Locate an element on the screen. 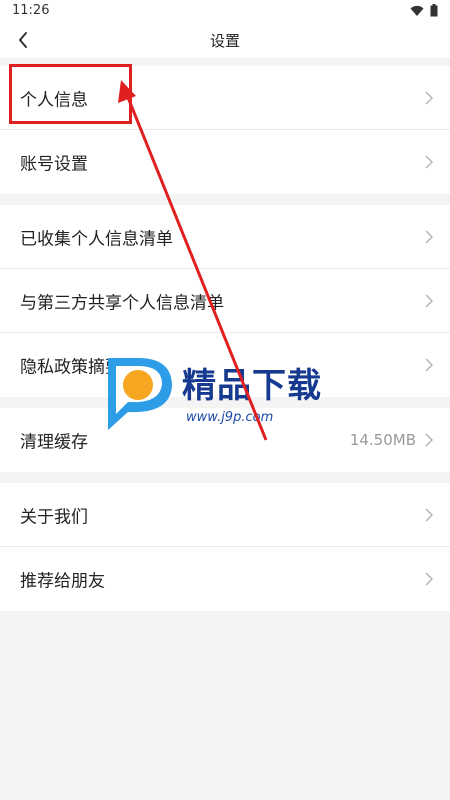  settings-item-label: 推荐给朋友 is located at coordinates (62, 581).